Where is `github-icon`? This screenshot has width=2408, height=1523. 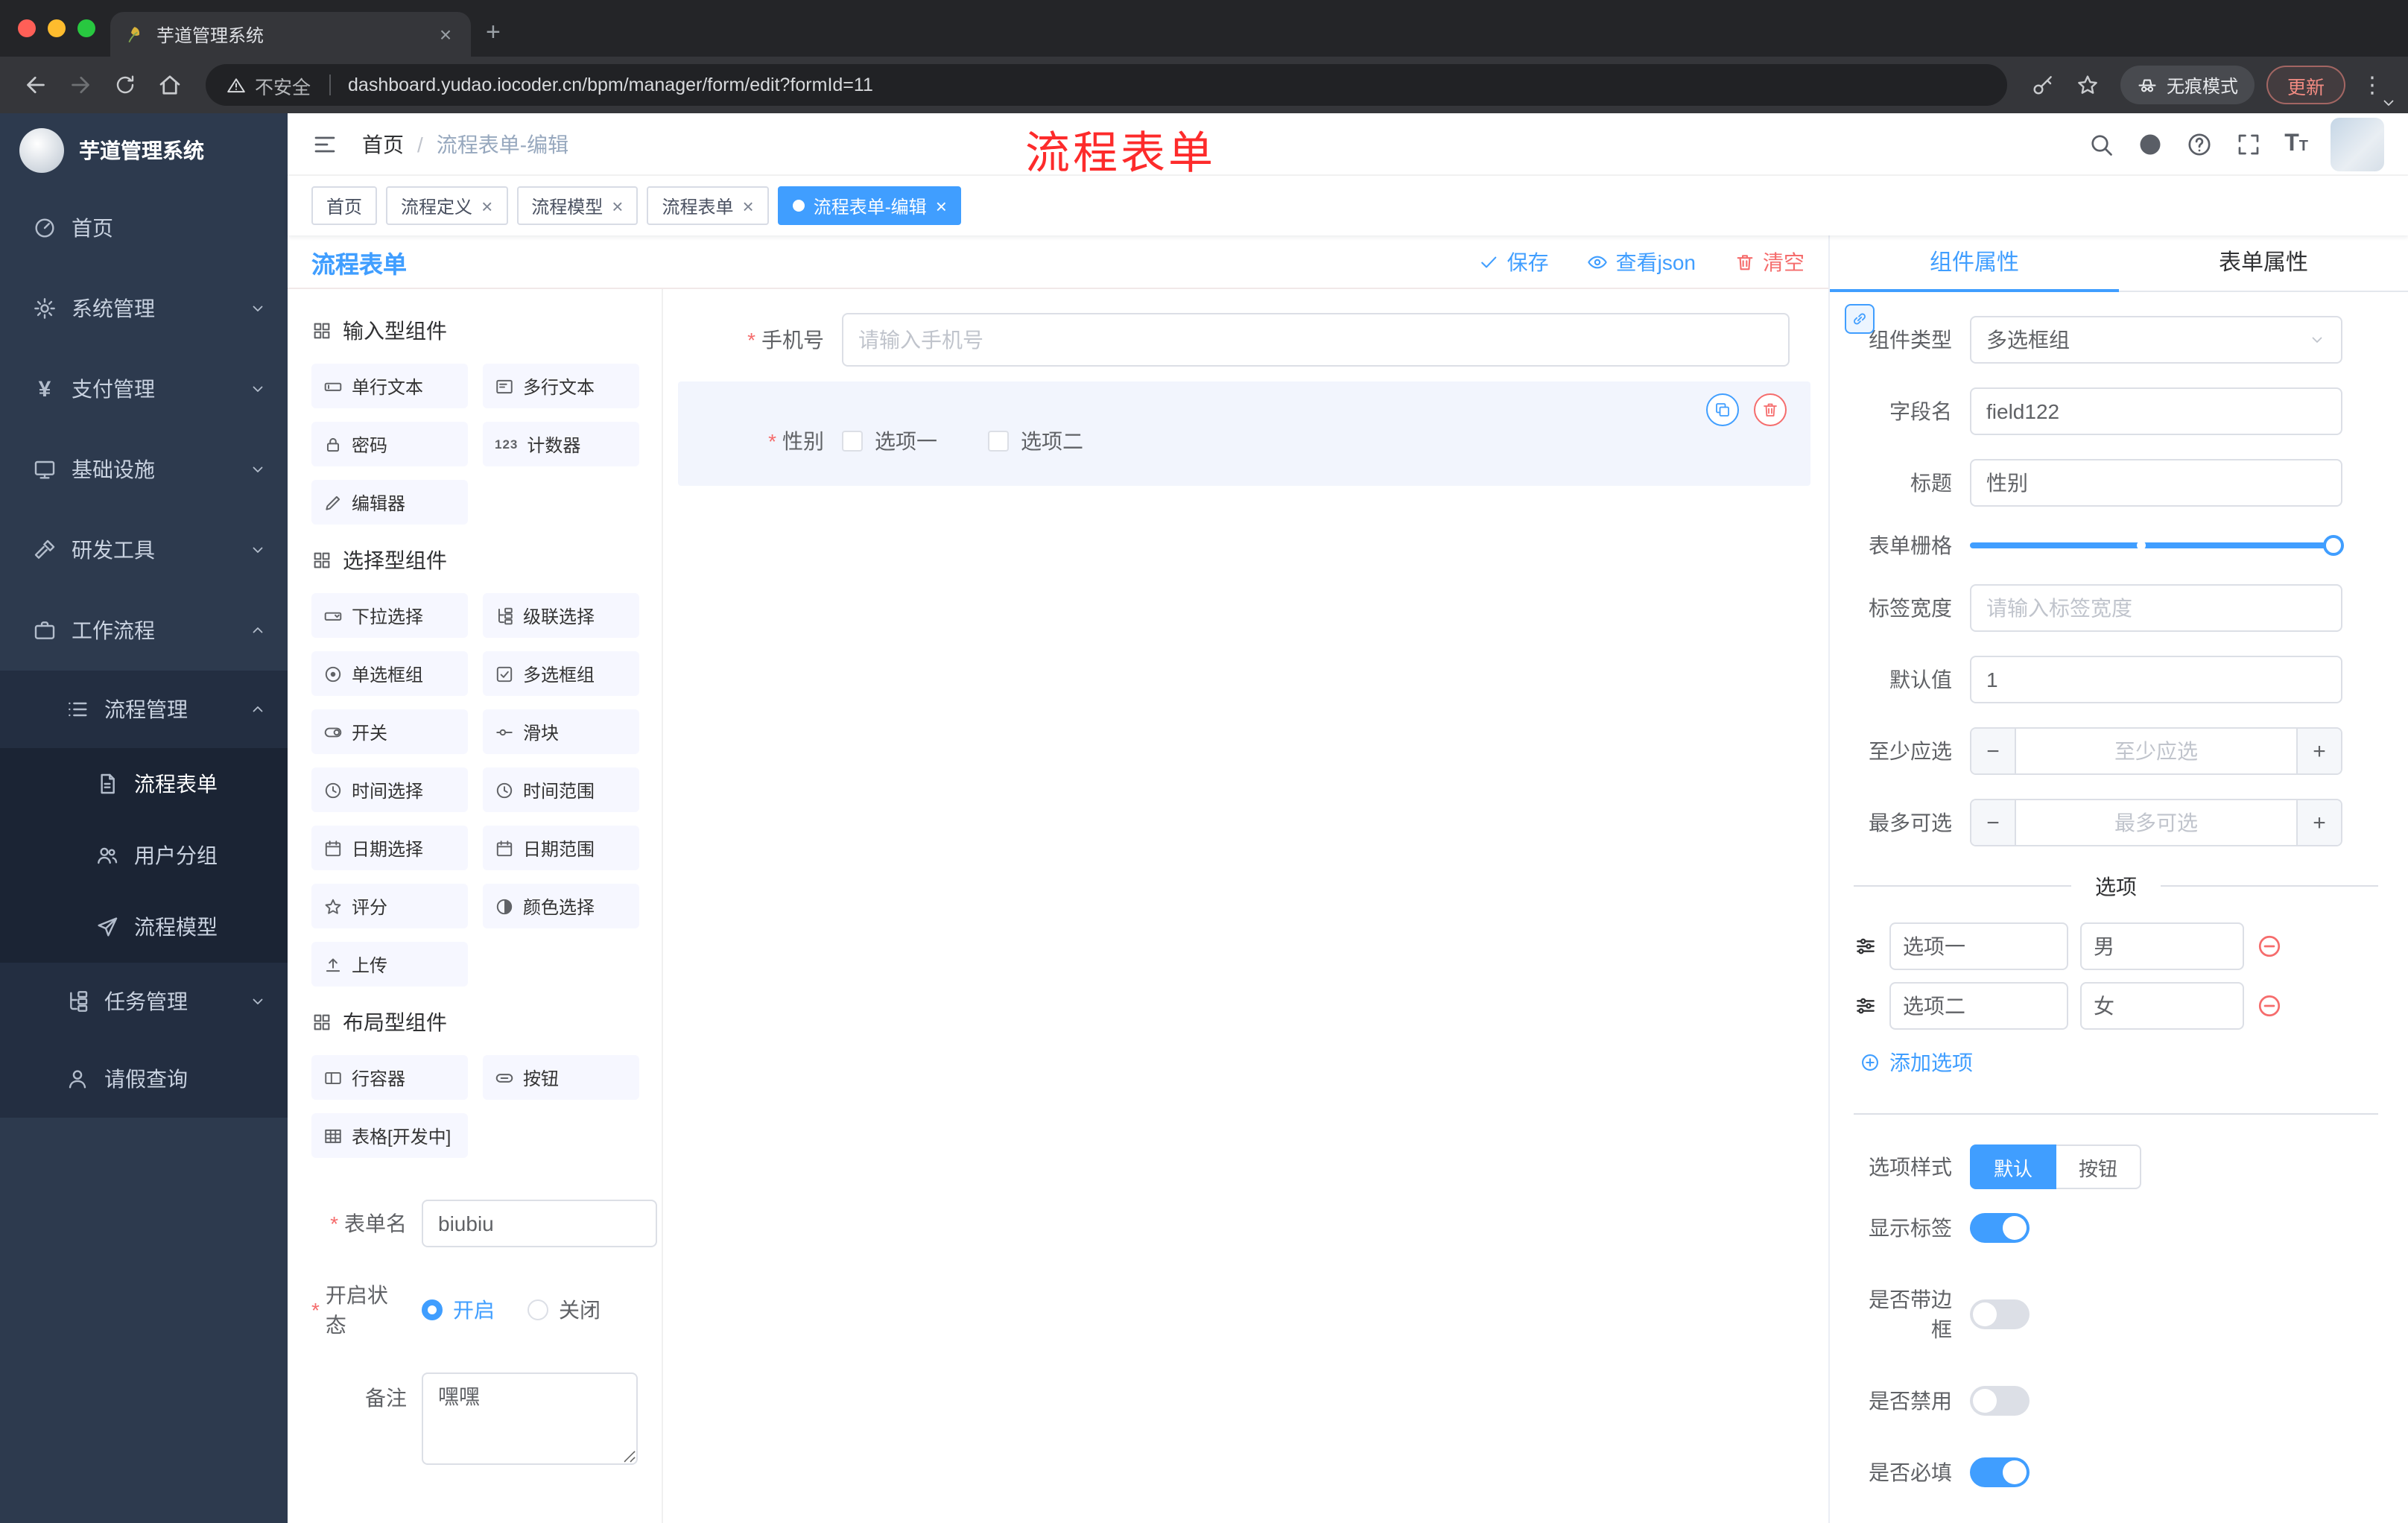
github-icon is located at coordinates (2150, 143).